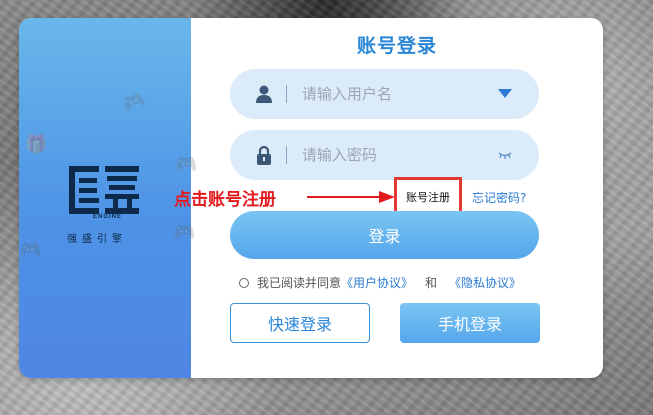 This screenshot has width=653, height=415. I want to click on agreement-and: 和, so click(431, 283).